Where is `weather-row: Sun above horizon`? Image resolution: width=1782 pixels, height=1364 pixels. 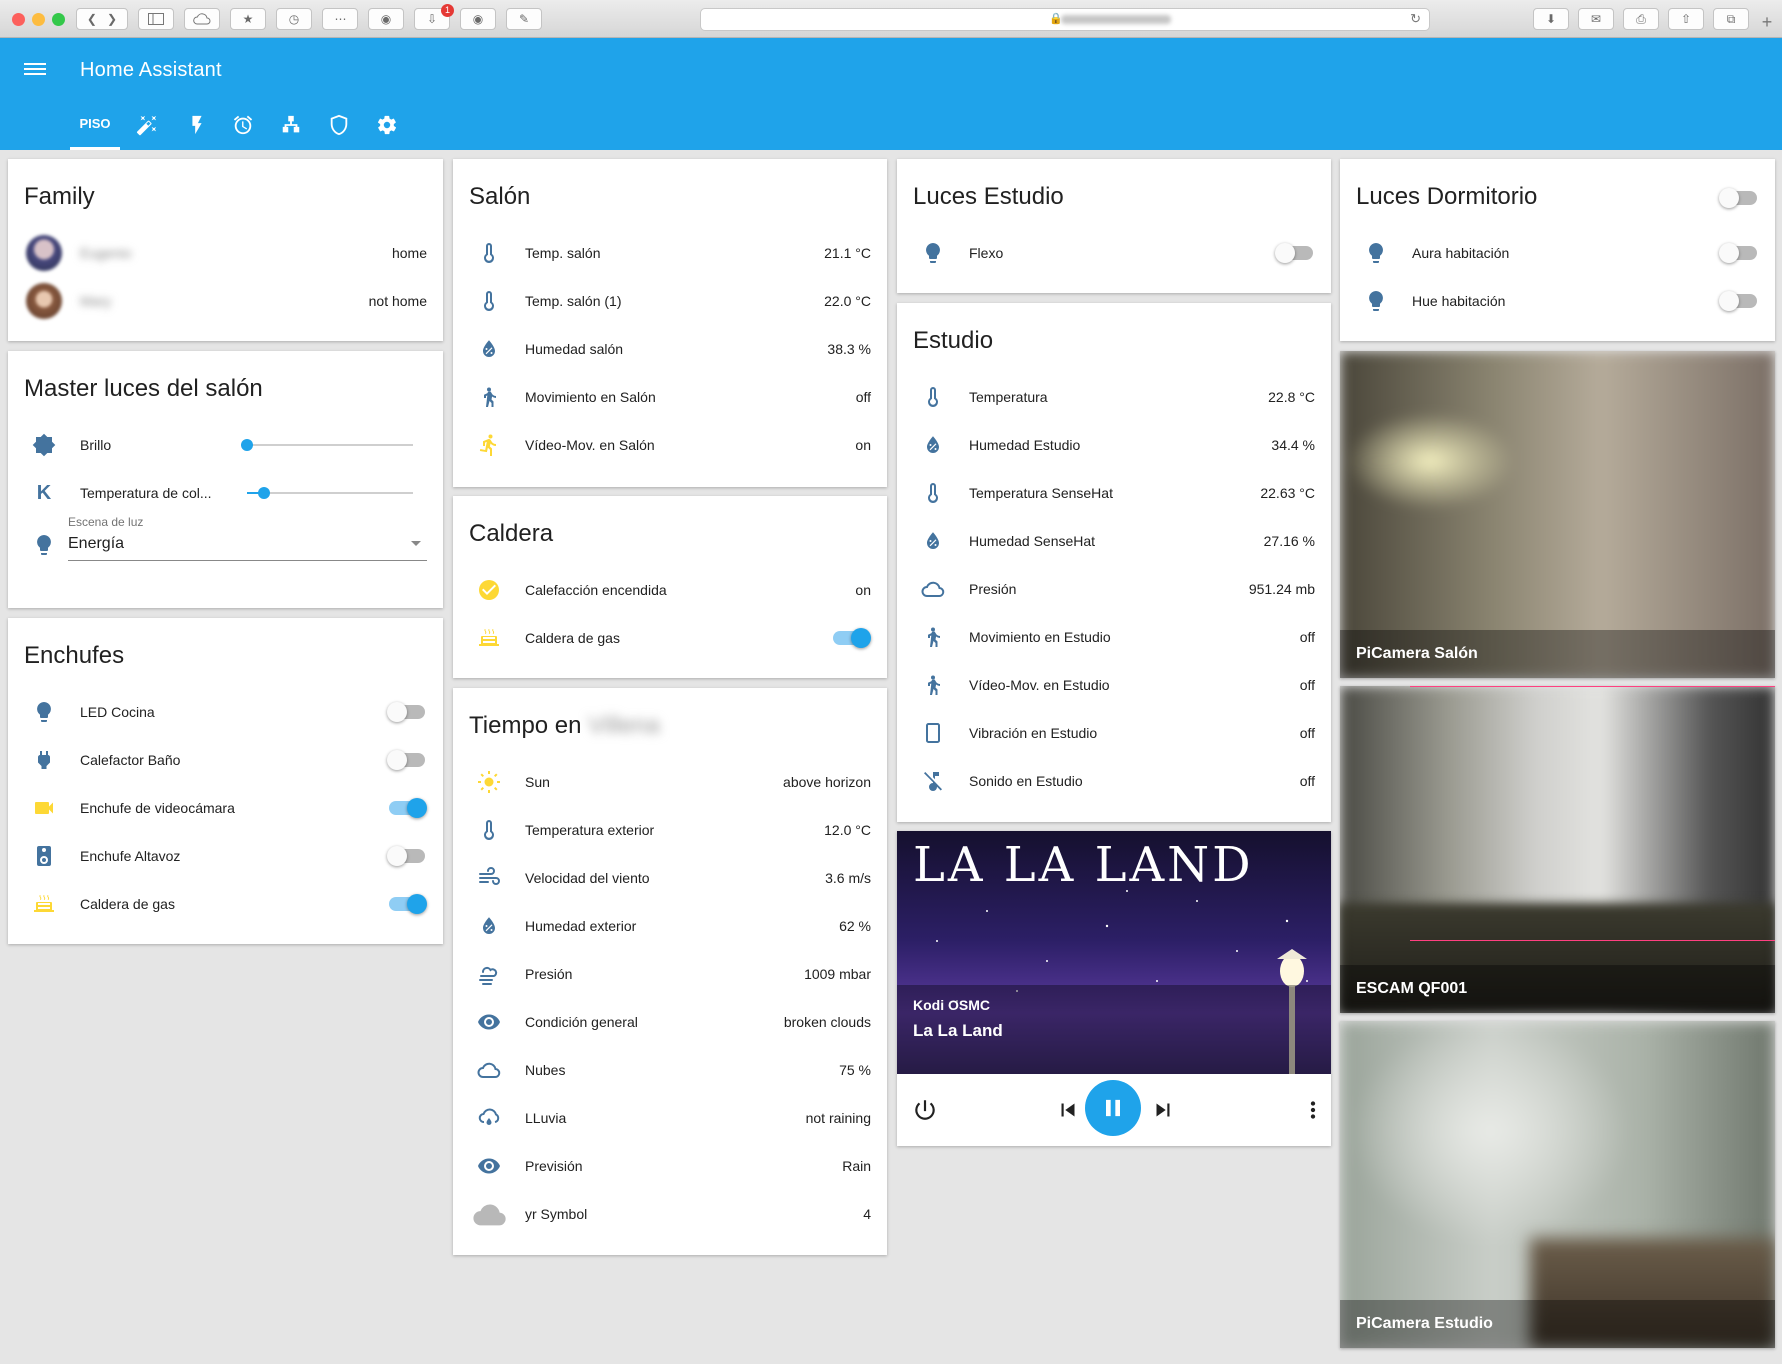 weather-row: Sun above horizon is located at coordinates (670, 782).